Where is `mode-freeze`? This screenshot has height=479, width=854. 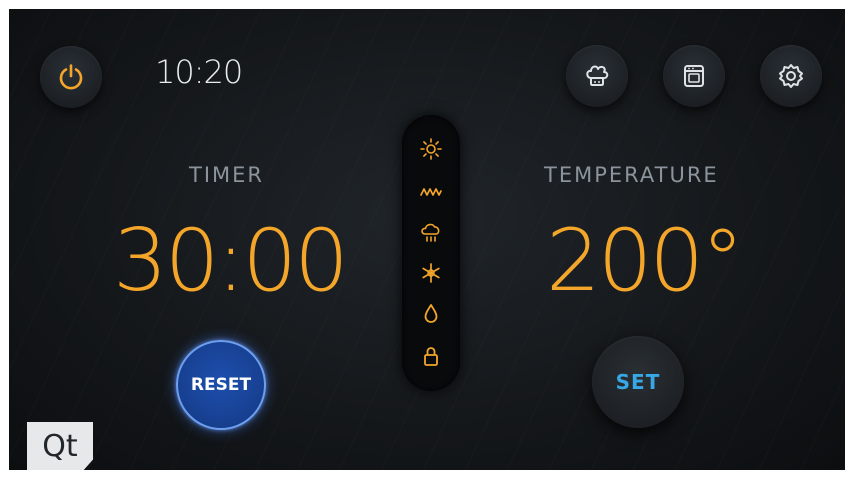
mode-freeze is located at coordinates (431, 275).